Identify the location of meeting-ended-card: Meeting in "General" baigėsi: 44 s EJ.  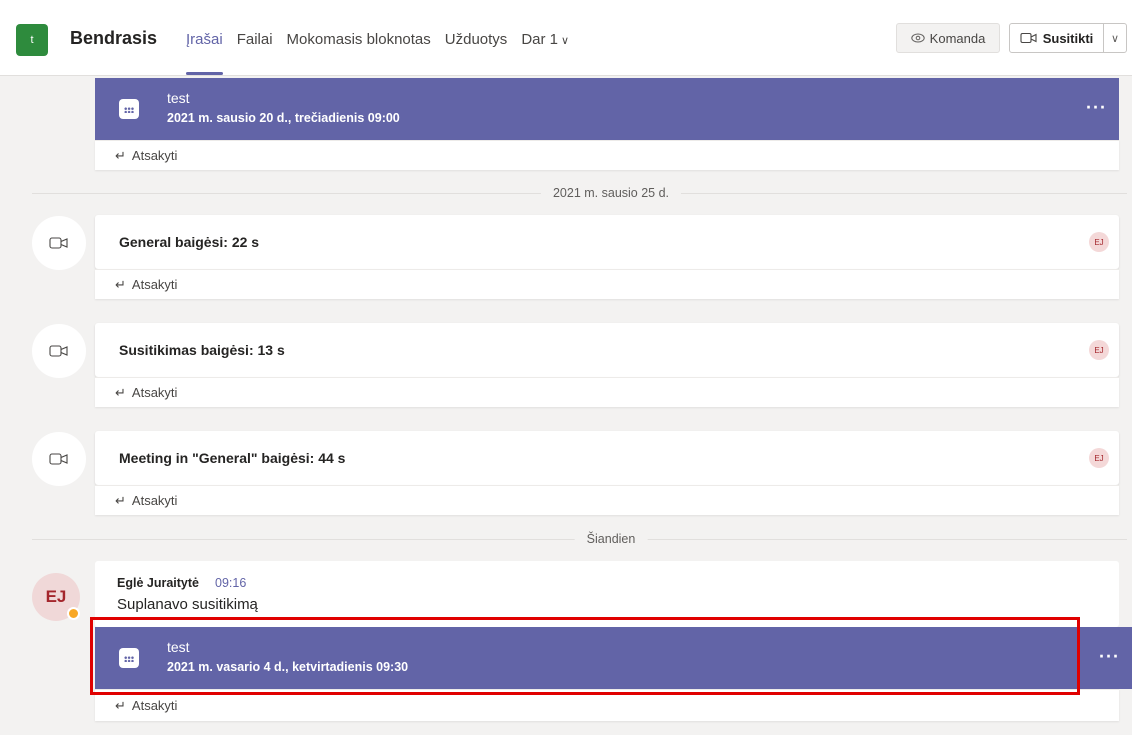
(607, 458).